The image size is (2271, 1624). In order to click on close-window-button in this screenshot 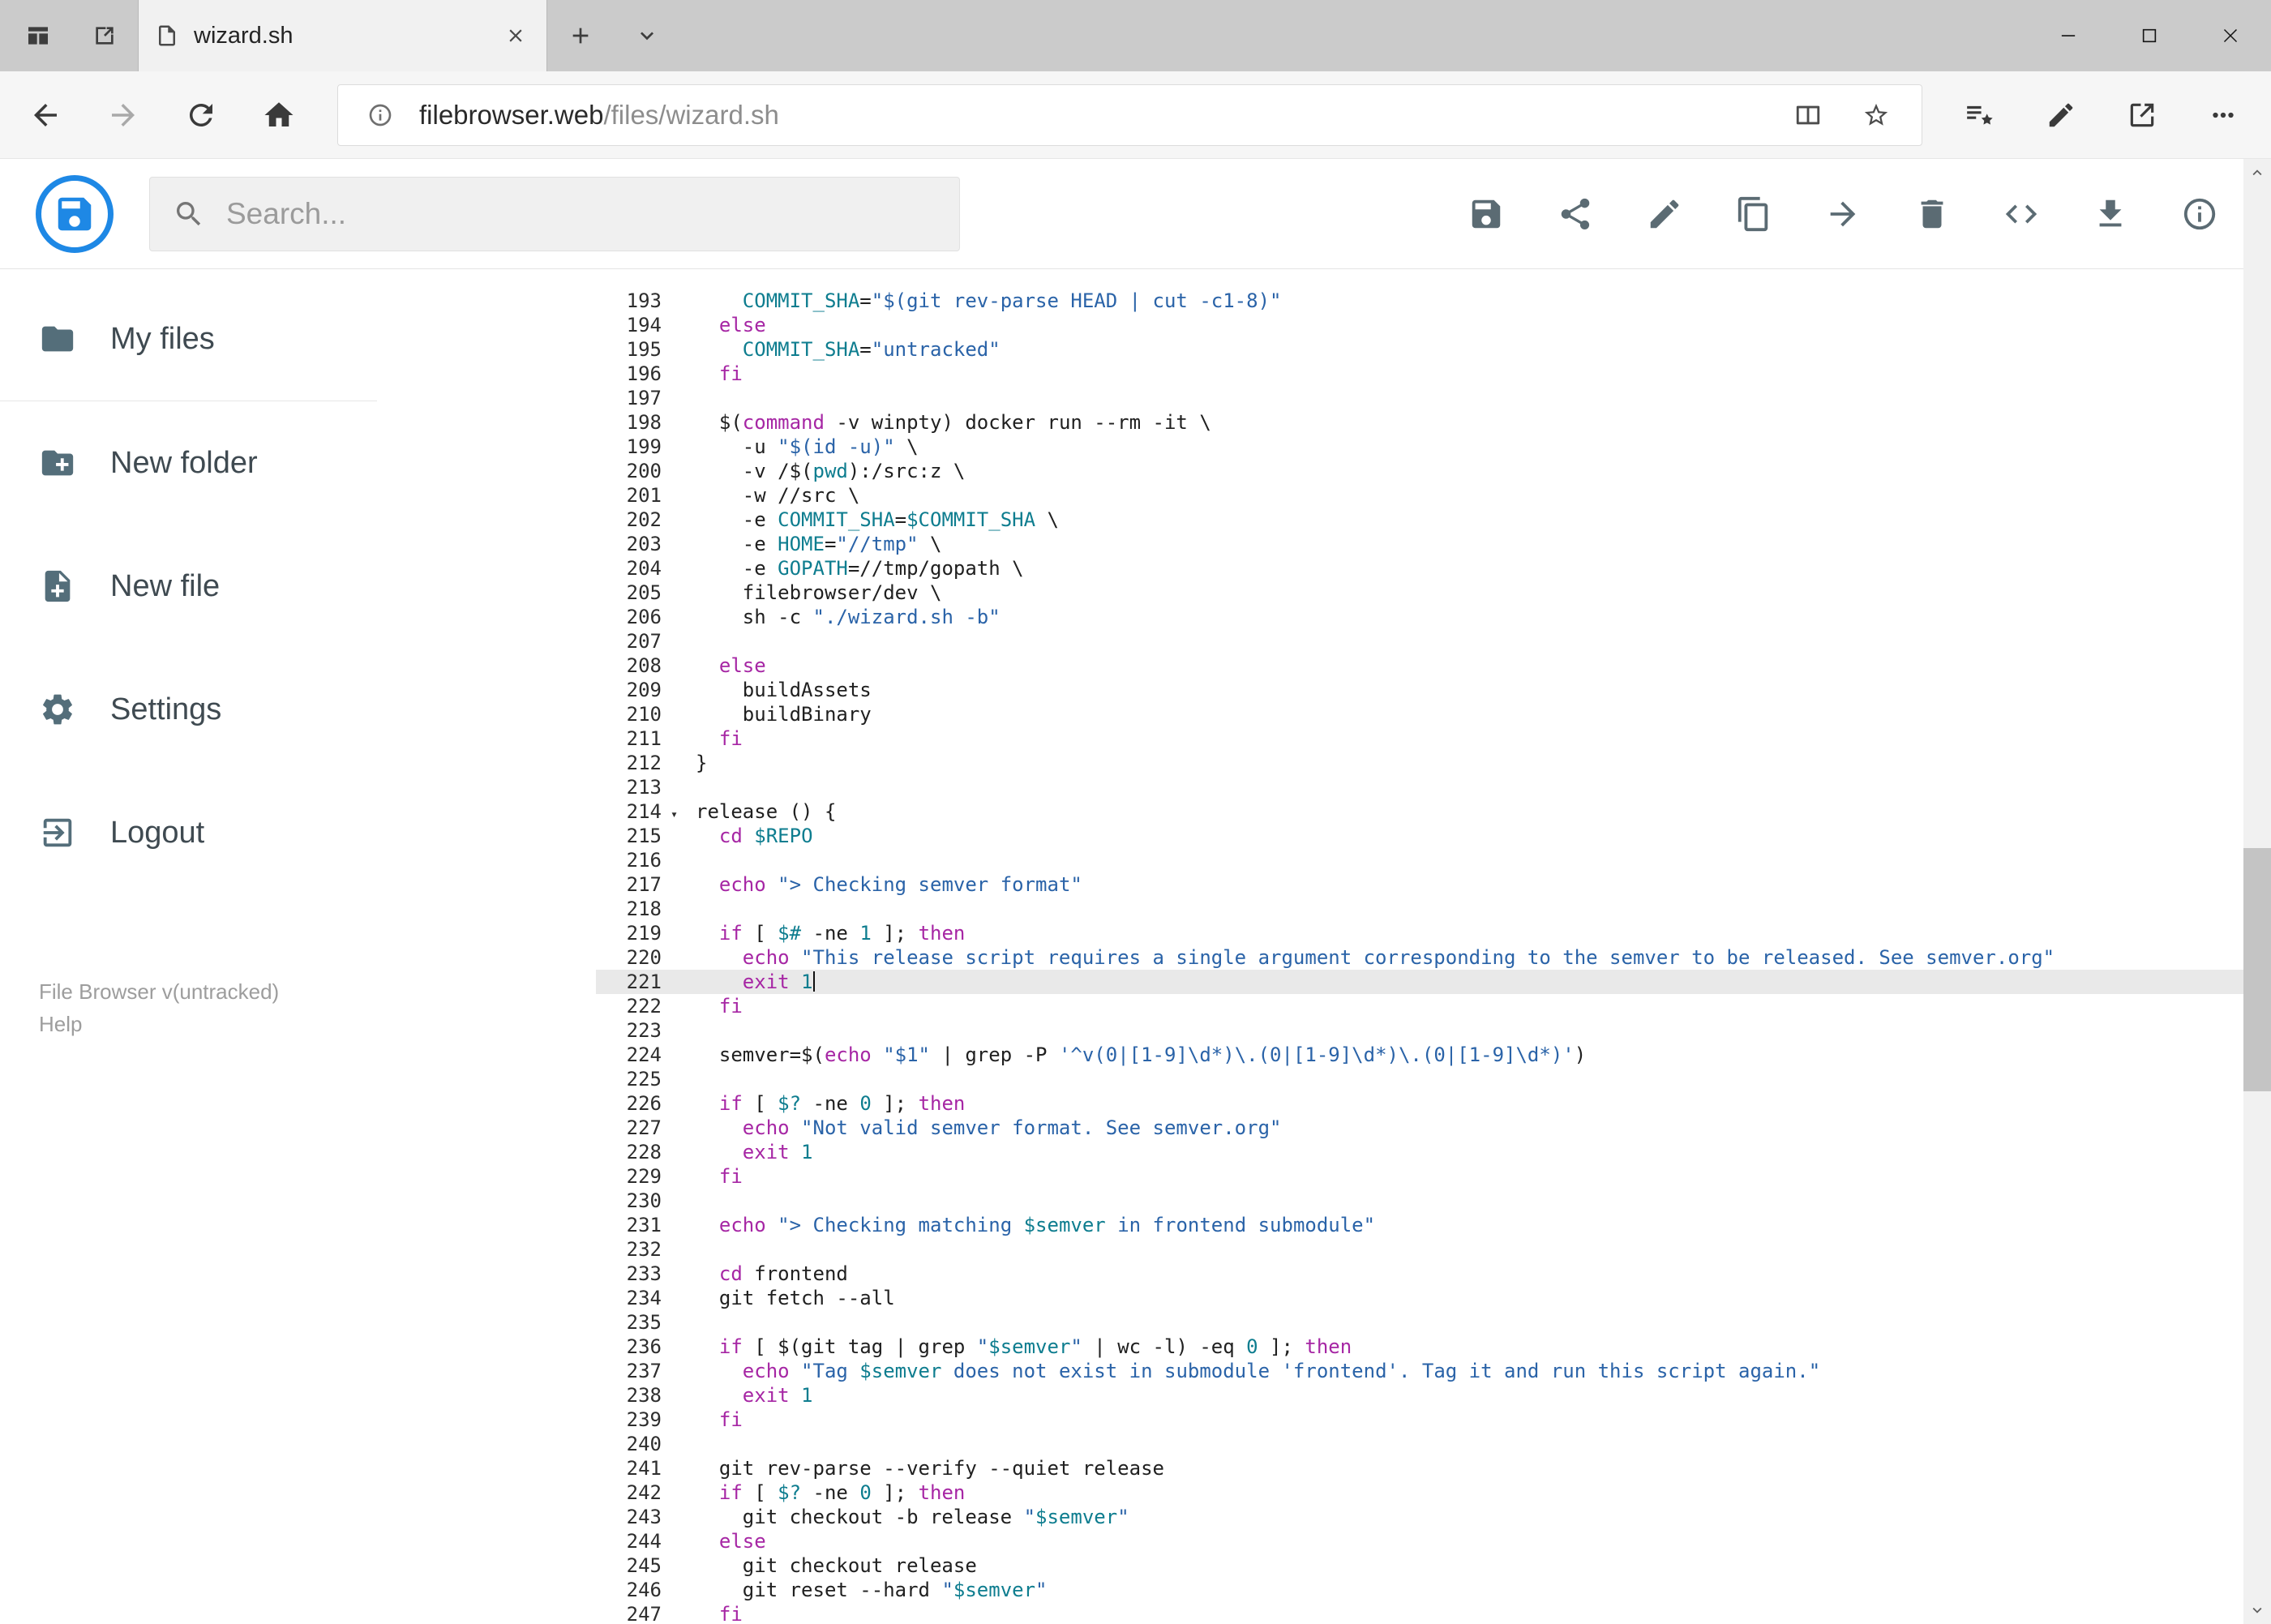, I will do `click(2230, 36)`.